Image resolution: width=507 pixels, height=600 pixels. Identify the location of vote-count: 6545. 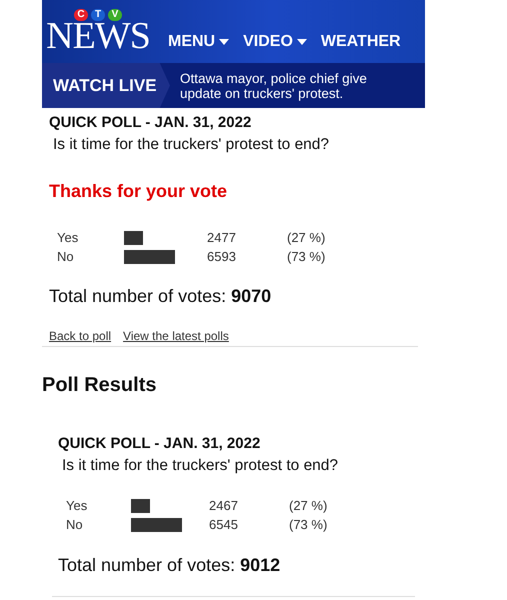
(224, 524).